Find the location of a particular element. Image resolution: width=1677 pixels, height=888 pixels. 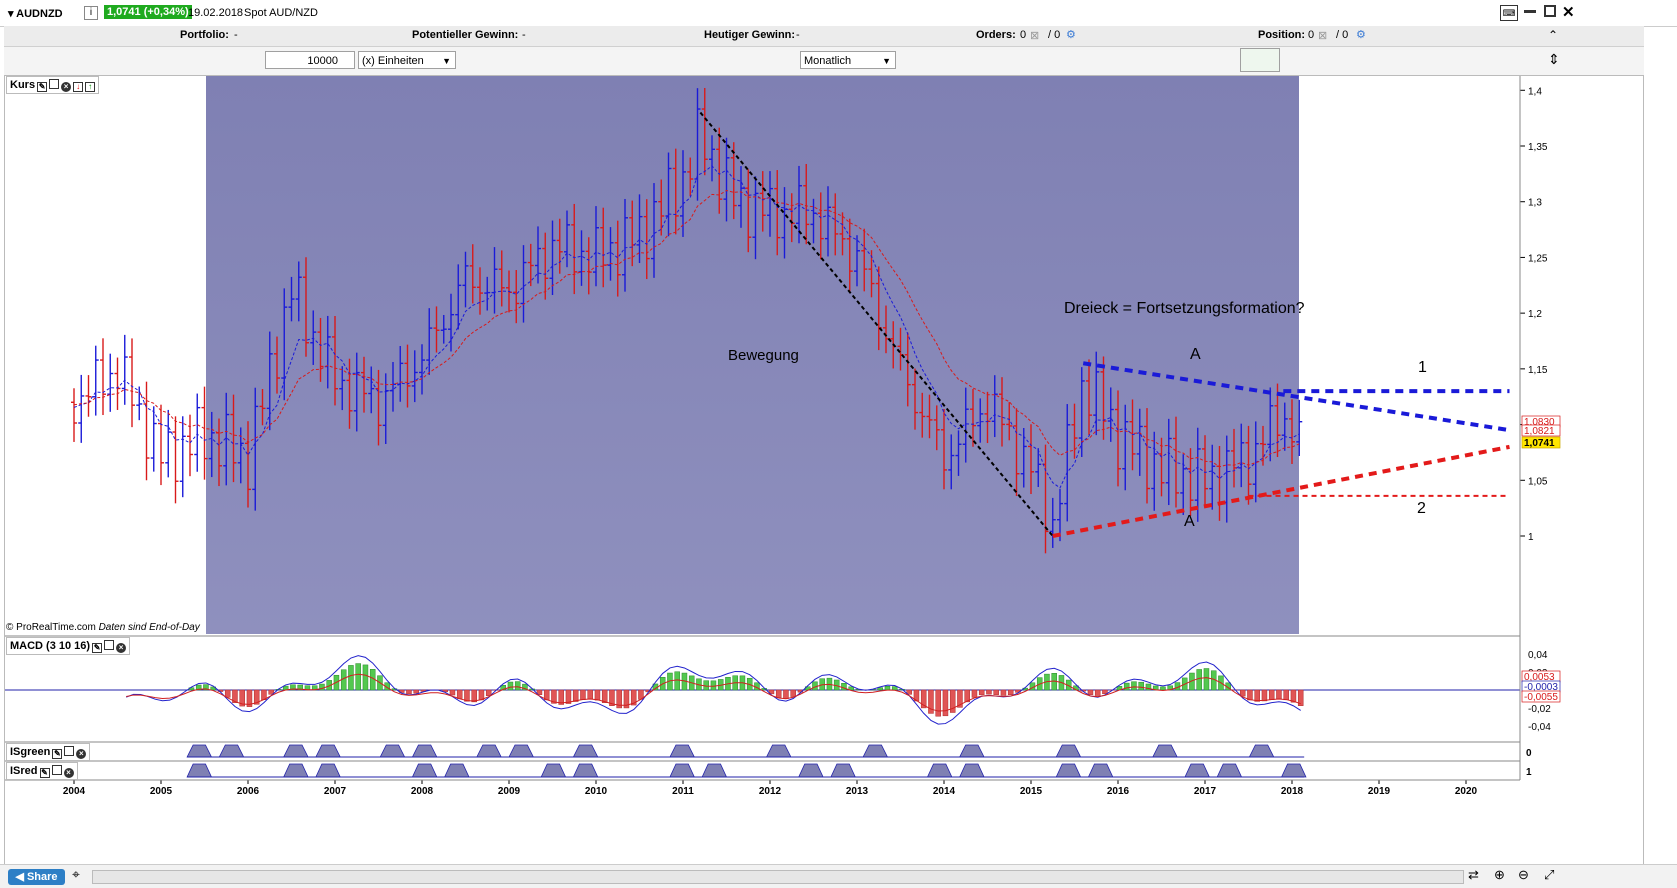

y-tick-label: 1,3 is located at coordinates (1535, 203).